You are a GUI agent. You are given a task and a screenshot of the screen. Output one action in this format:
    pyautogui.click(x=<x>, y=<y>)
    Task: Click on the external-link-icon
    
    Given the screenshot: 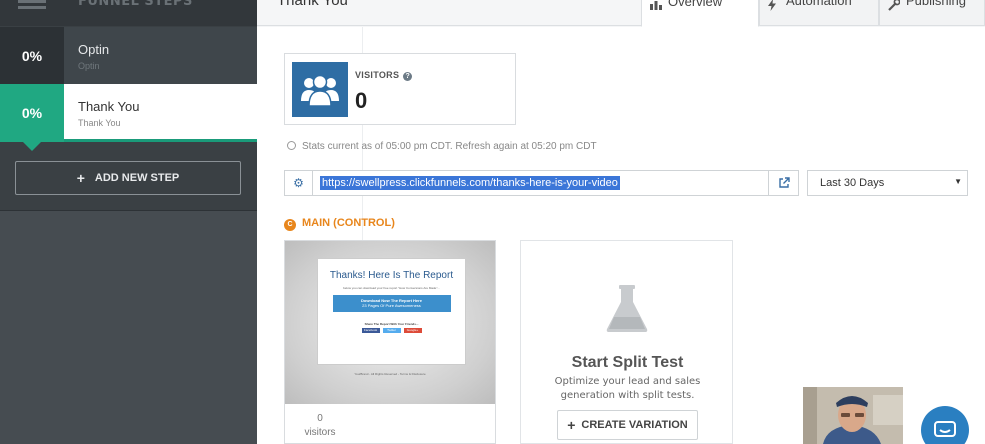 What is the action you would take?
    pyautogui.click(x=784, y=182)
    